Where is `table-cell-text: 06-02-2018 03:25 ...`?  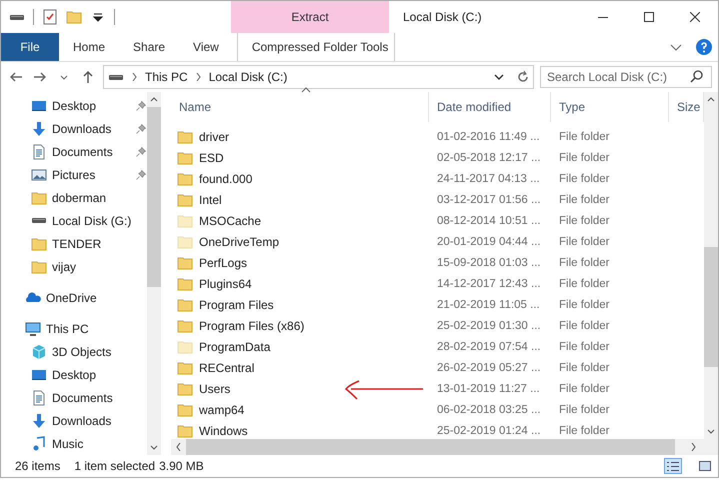
table-cell-text: 06-02-2018 03:25 ... is located at coordinates (489, 410).